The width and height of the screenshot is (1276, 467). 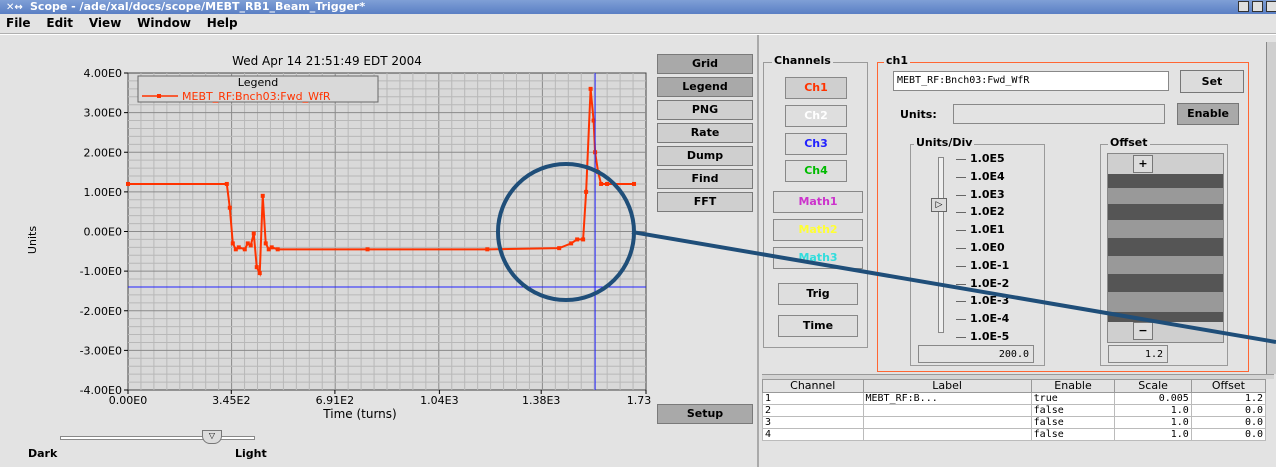 What do you see at coordinates (705, 179) in the screenshot?
I see `find-button: Find` at bounding box center [705, 179].